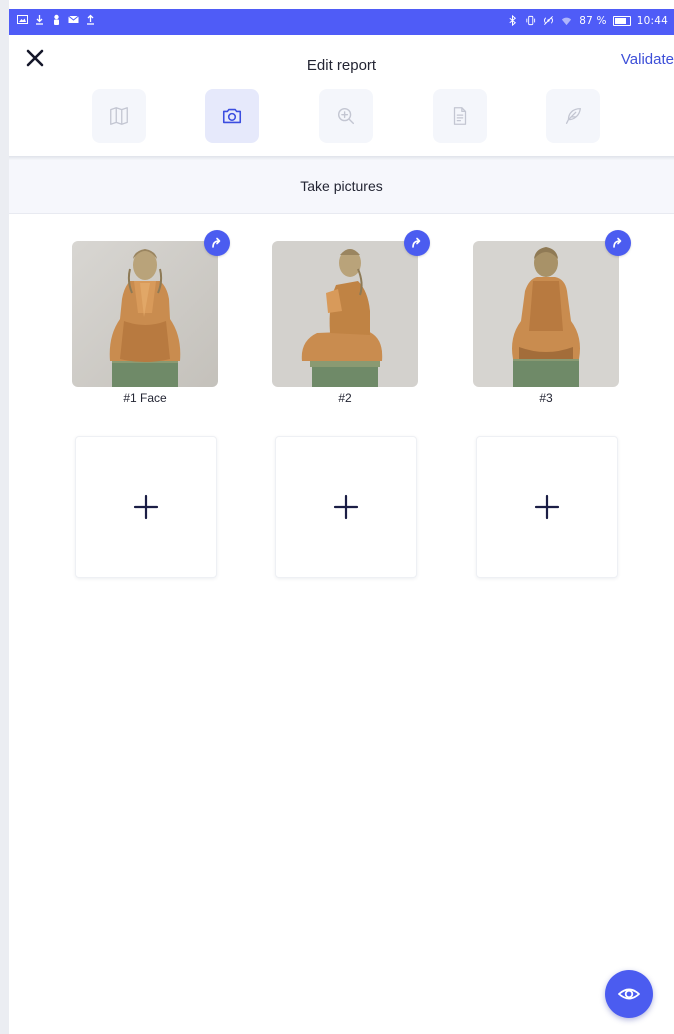 The image size is (674, 1034). I want to click on tab-camera, so click(232, 116).